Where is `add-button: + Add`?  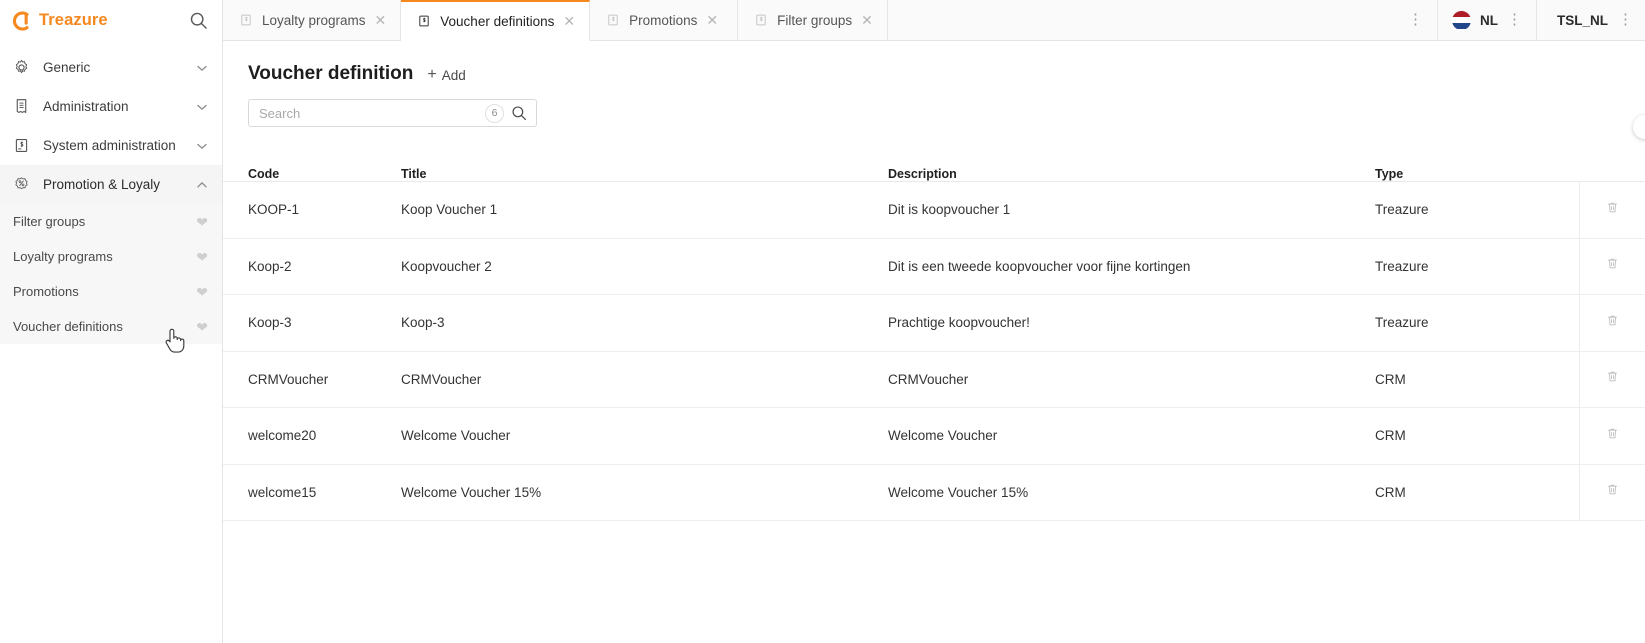 add-button: + Add is located at coordinates (446, 75).